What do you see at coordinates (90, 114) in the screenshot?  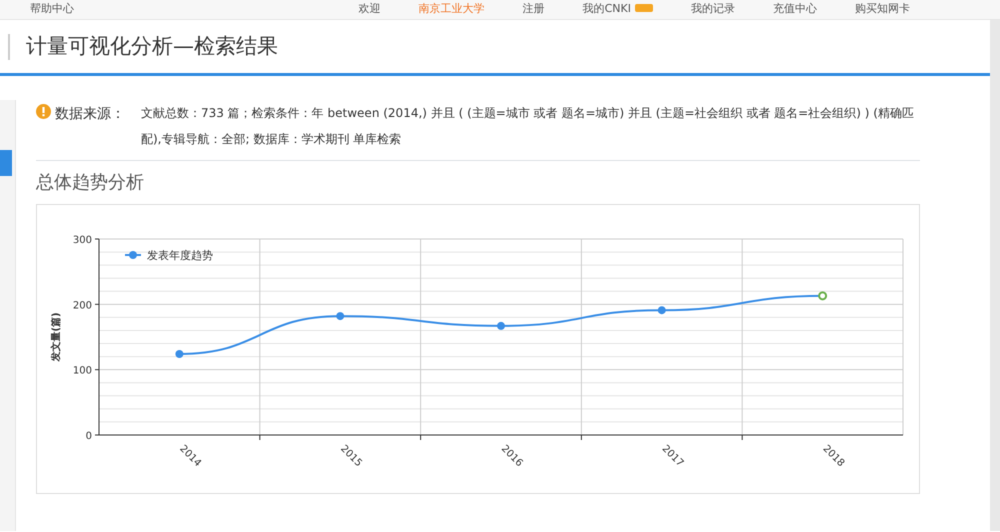 I see `source-label: 数据来源：` at bounding box center [90, 114].